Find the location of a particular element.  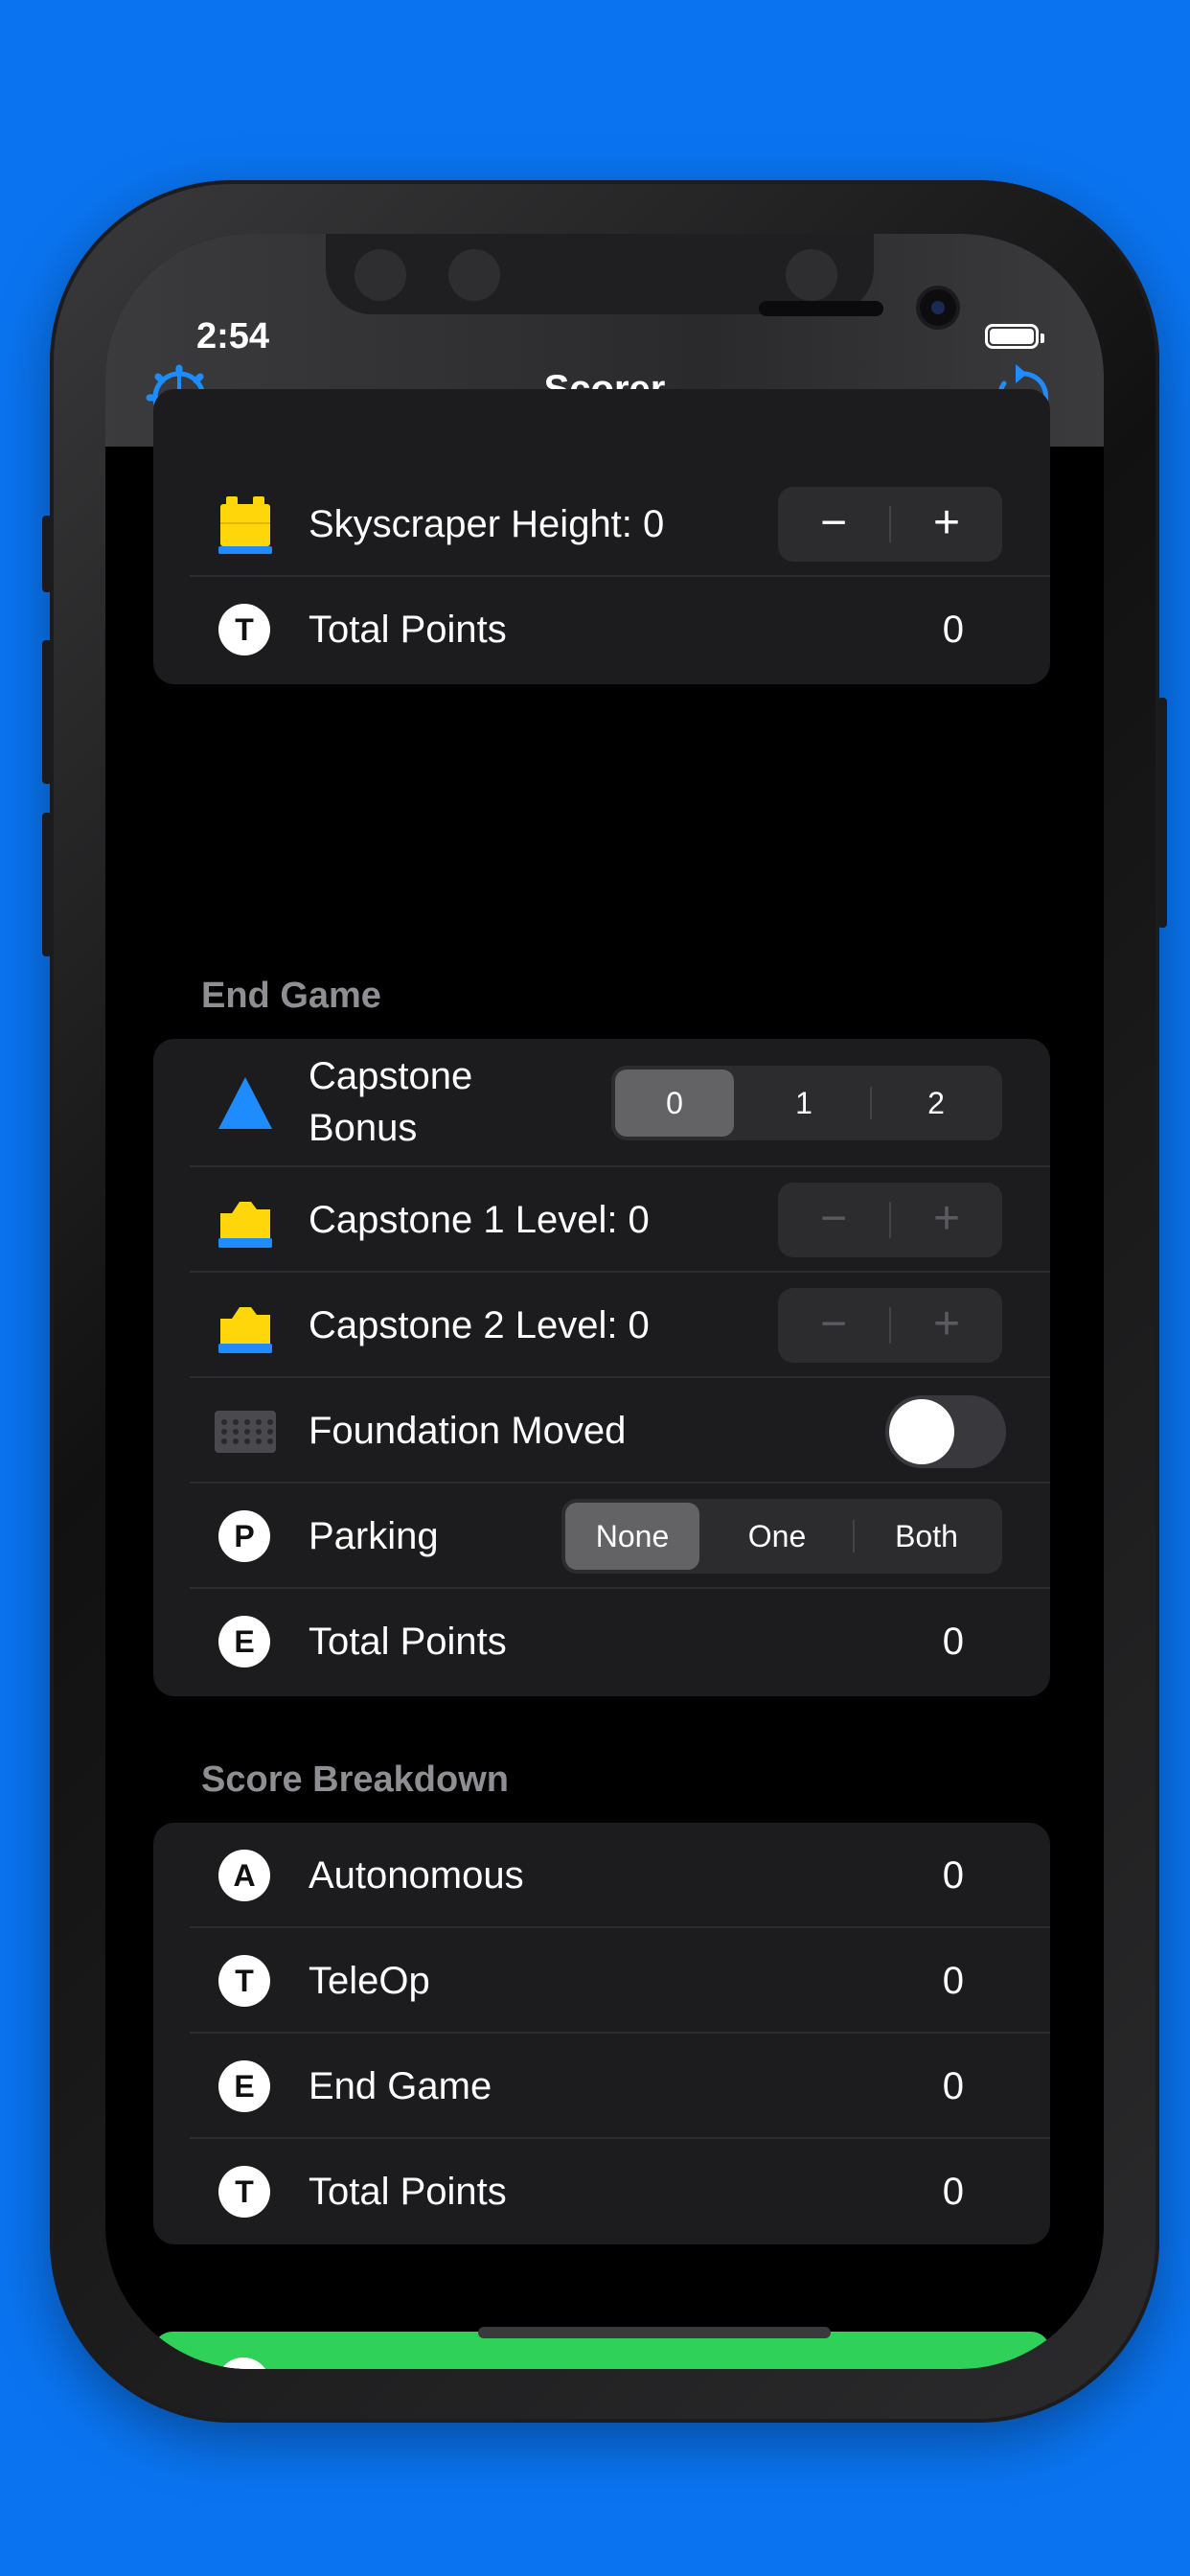

capstone1-label: Capstone 1 Level: 0 is located at coordinates (480, 1220).